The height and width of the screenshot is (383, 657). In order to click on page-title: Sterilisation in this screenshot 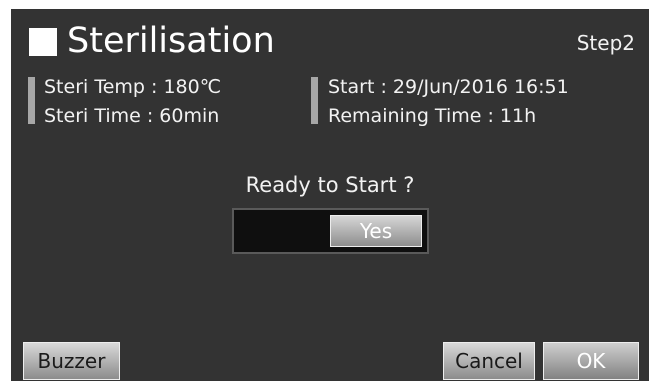, I will do `click(171, 41)`.